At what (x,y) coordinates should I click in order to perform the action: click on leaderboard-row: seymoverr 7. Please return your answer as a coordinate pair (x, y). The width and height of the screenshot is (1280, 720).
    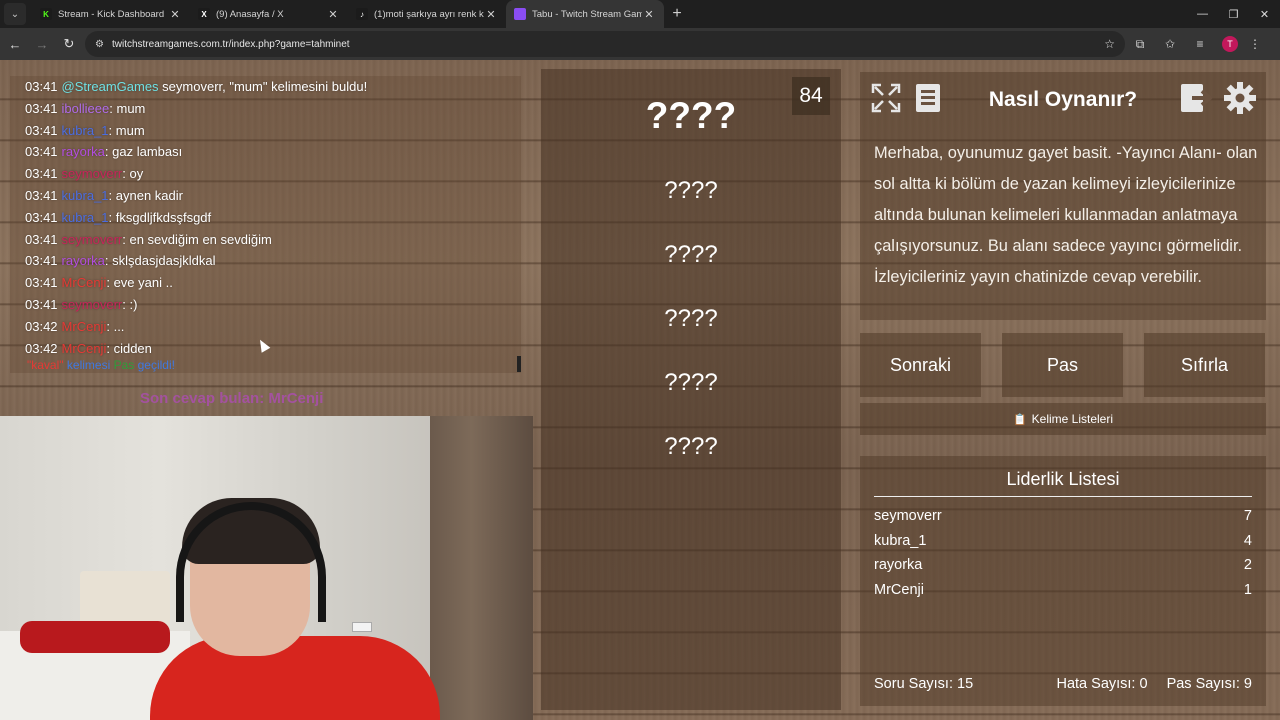
    Looking at the image, I should click on (1063, 516).